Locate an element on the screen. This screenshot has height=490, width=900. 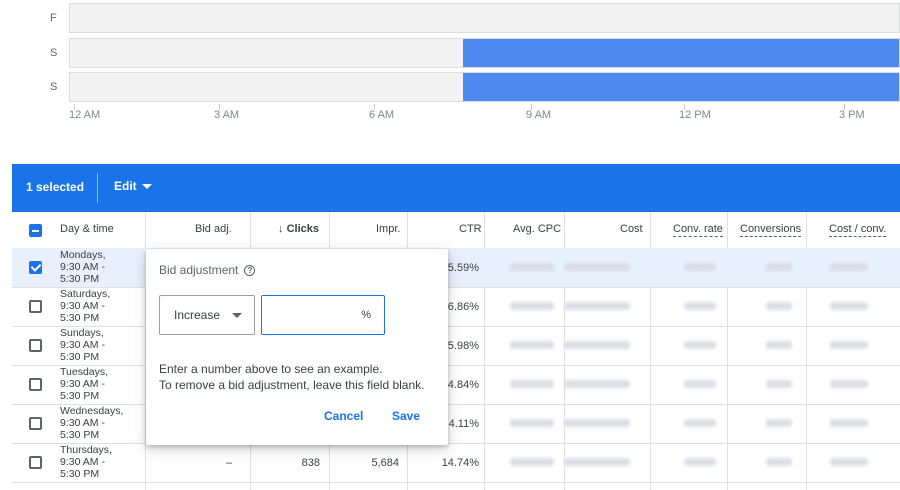
selected-count: 1 selected is located at coordinates (55, 187).